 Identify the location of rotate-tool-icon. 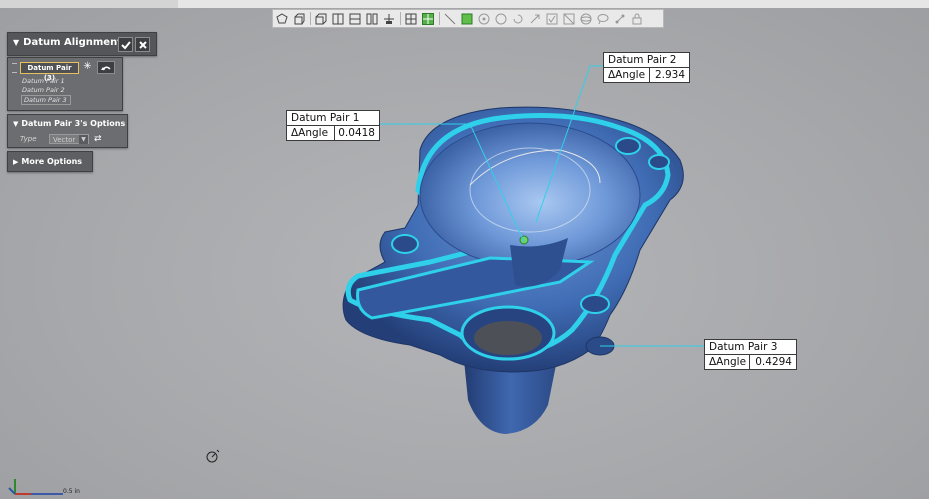
(518, 18).